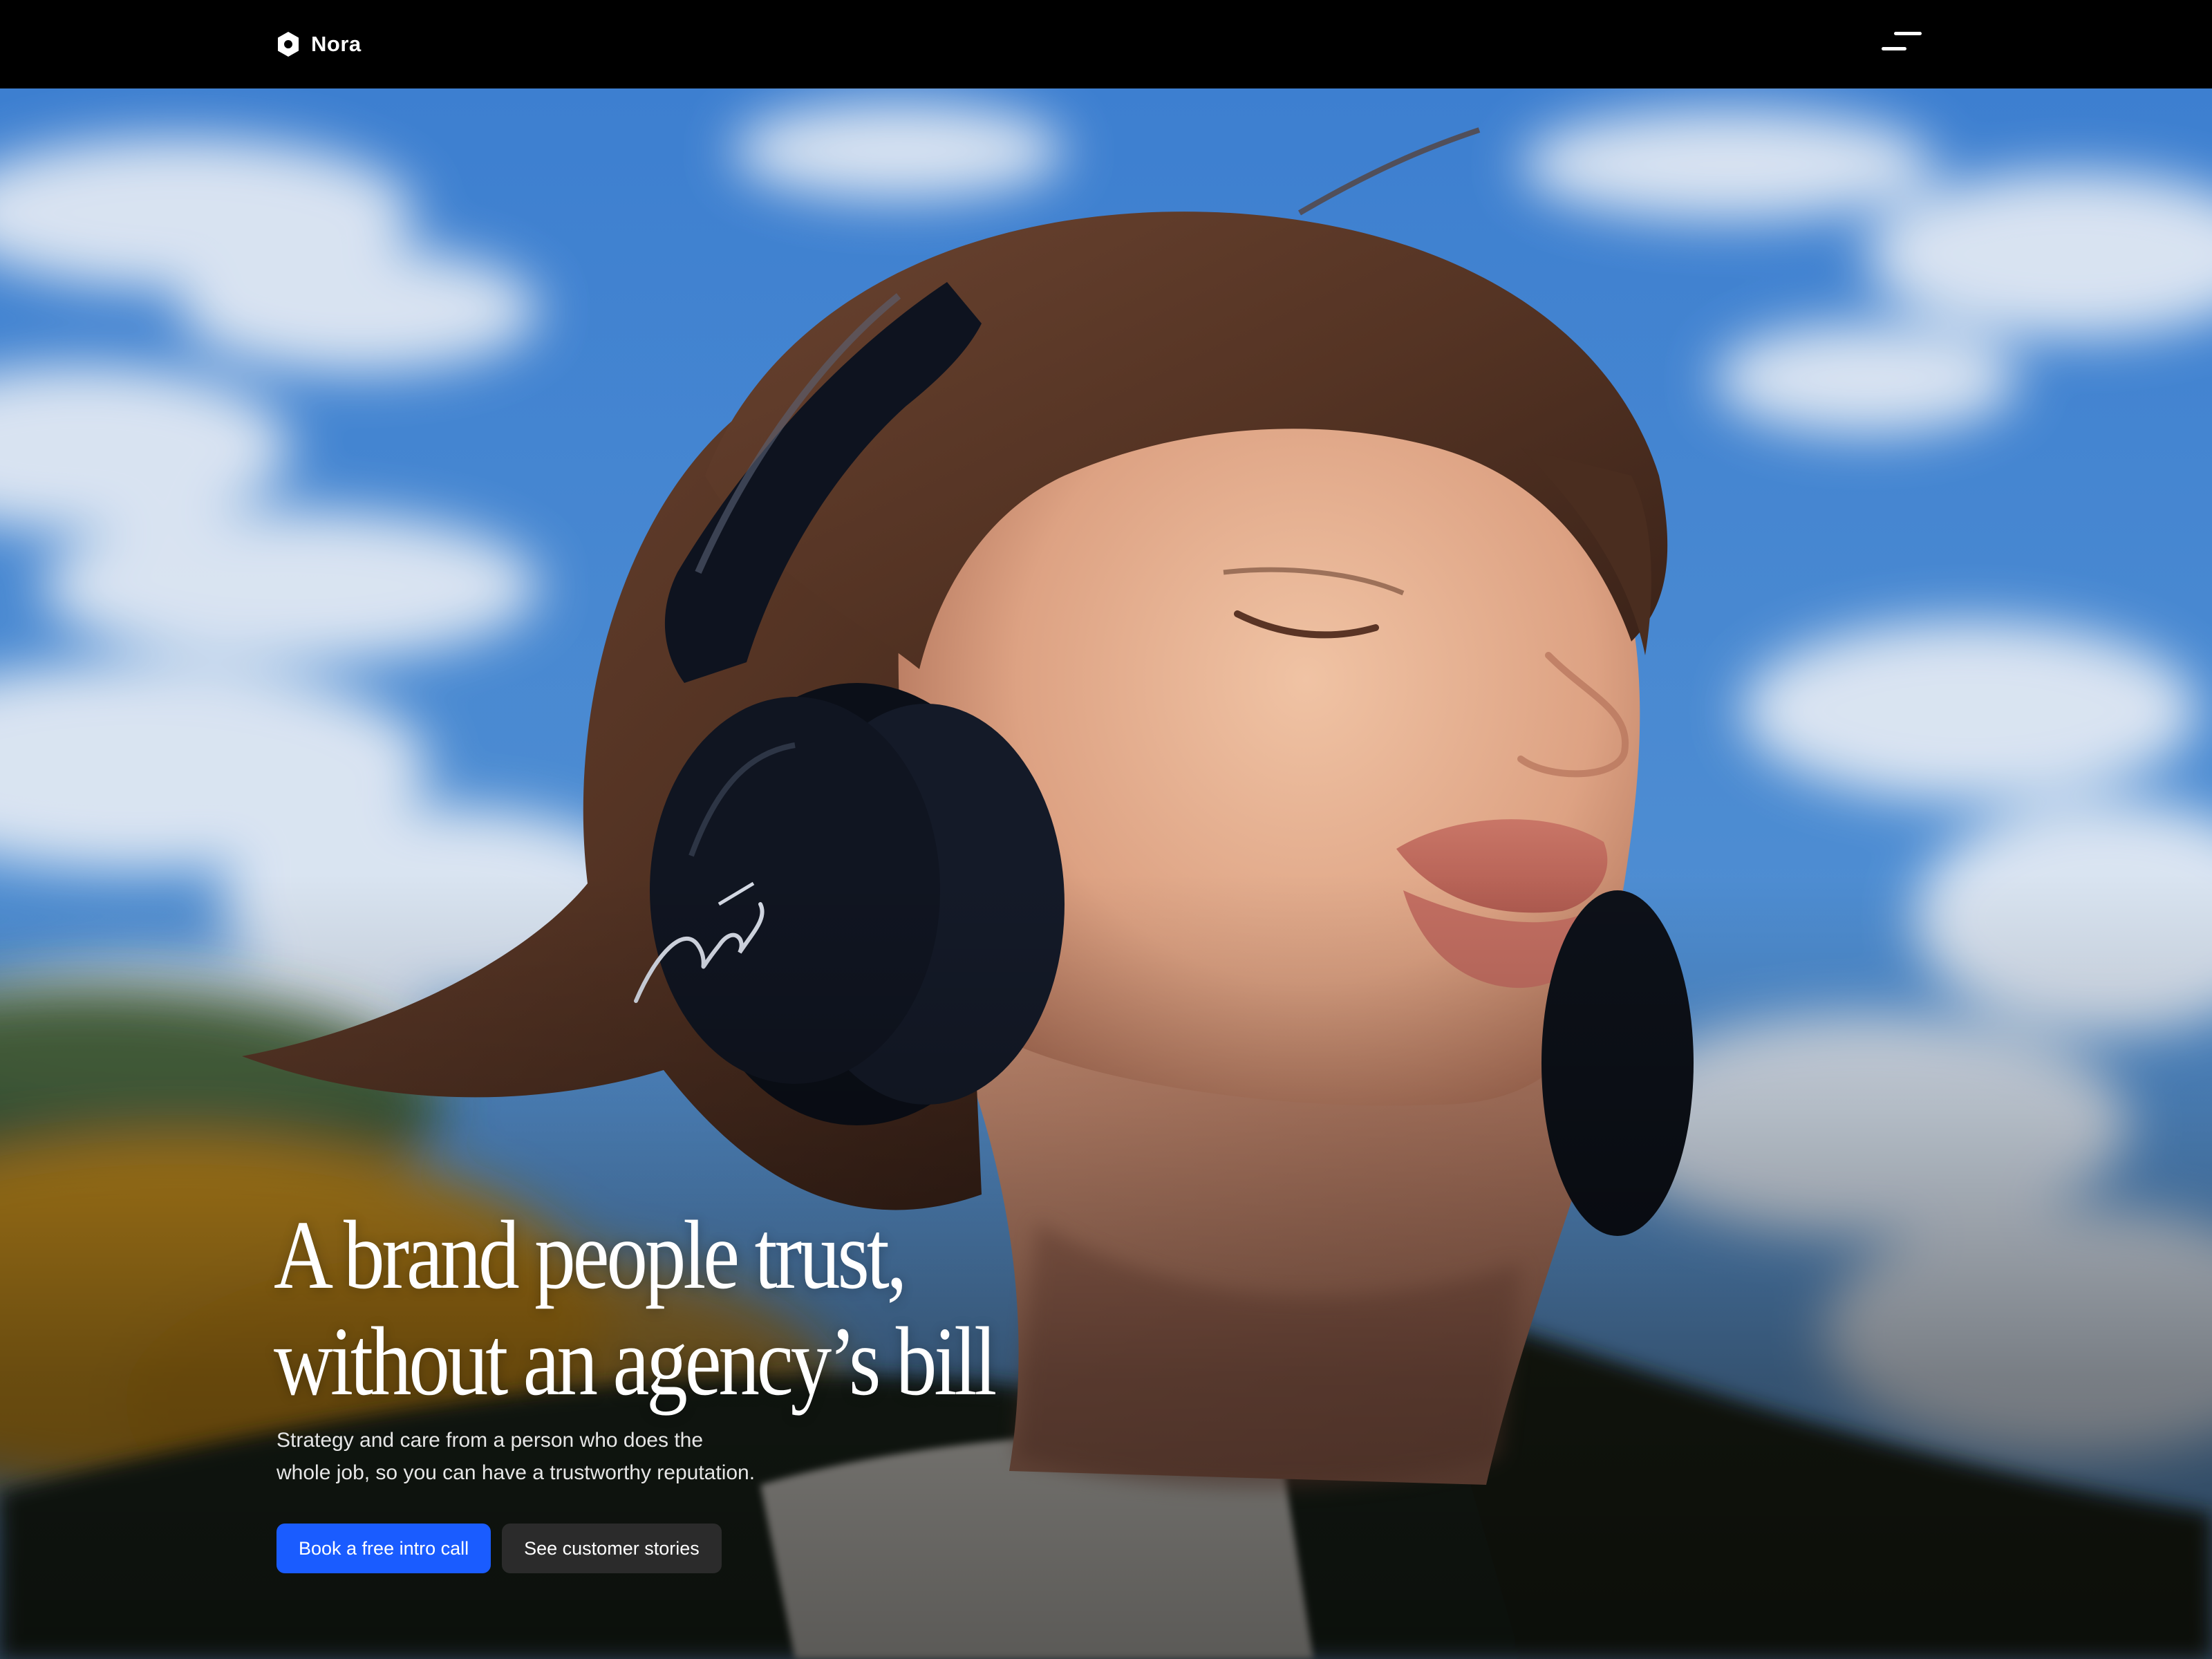 The image size is (2212, 1659). What do you see at coordinates (1908, 34) in the screenshot?
I see `menu-icon-line-top` at bounding box center [1908, 34].